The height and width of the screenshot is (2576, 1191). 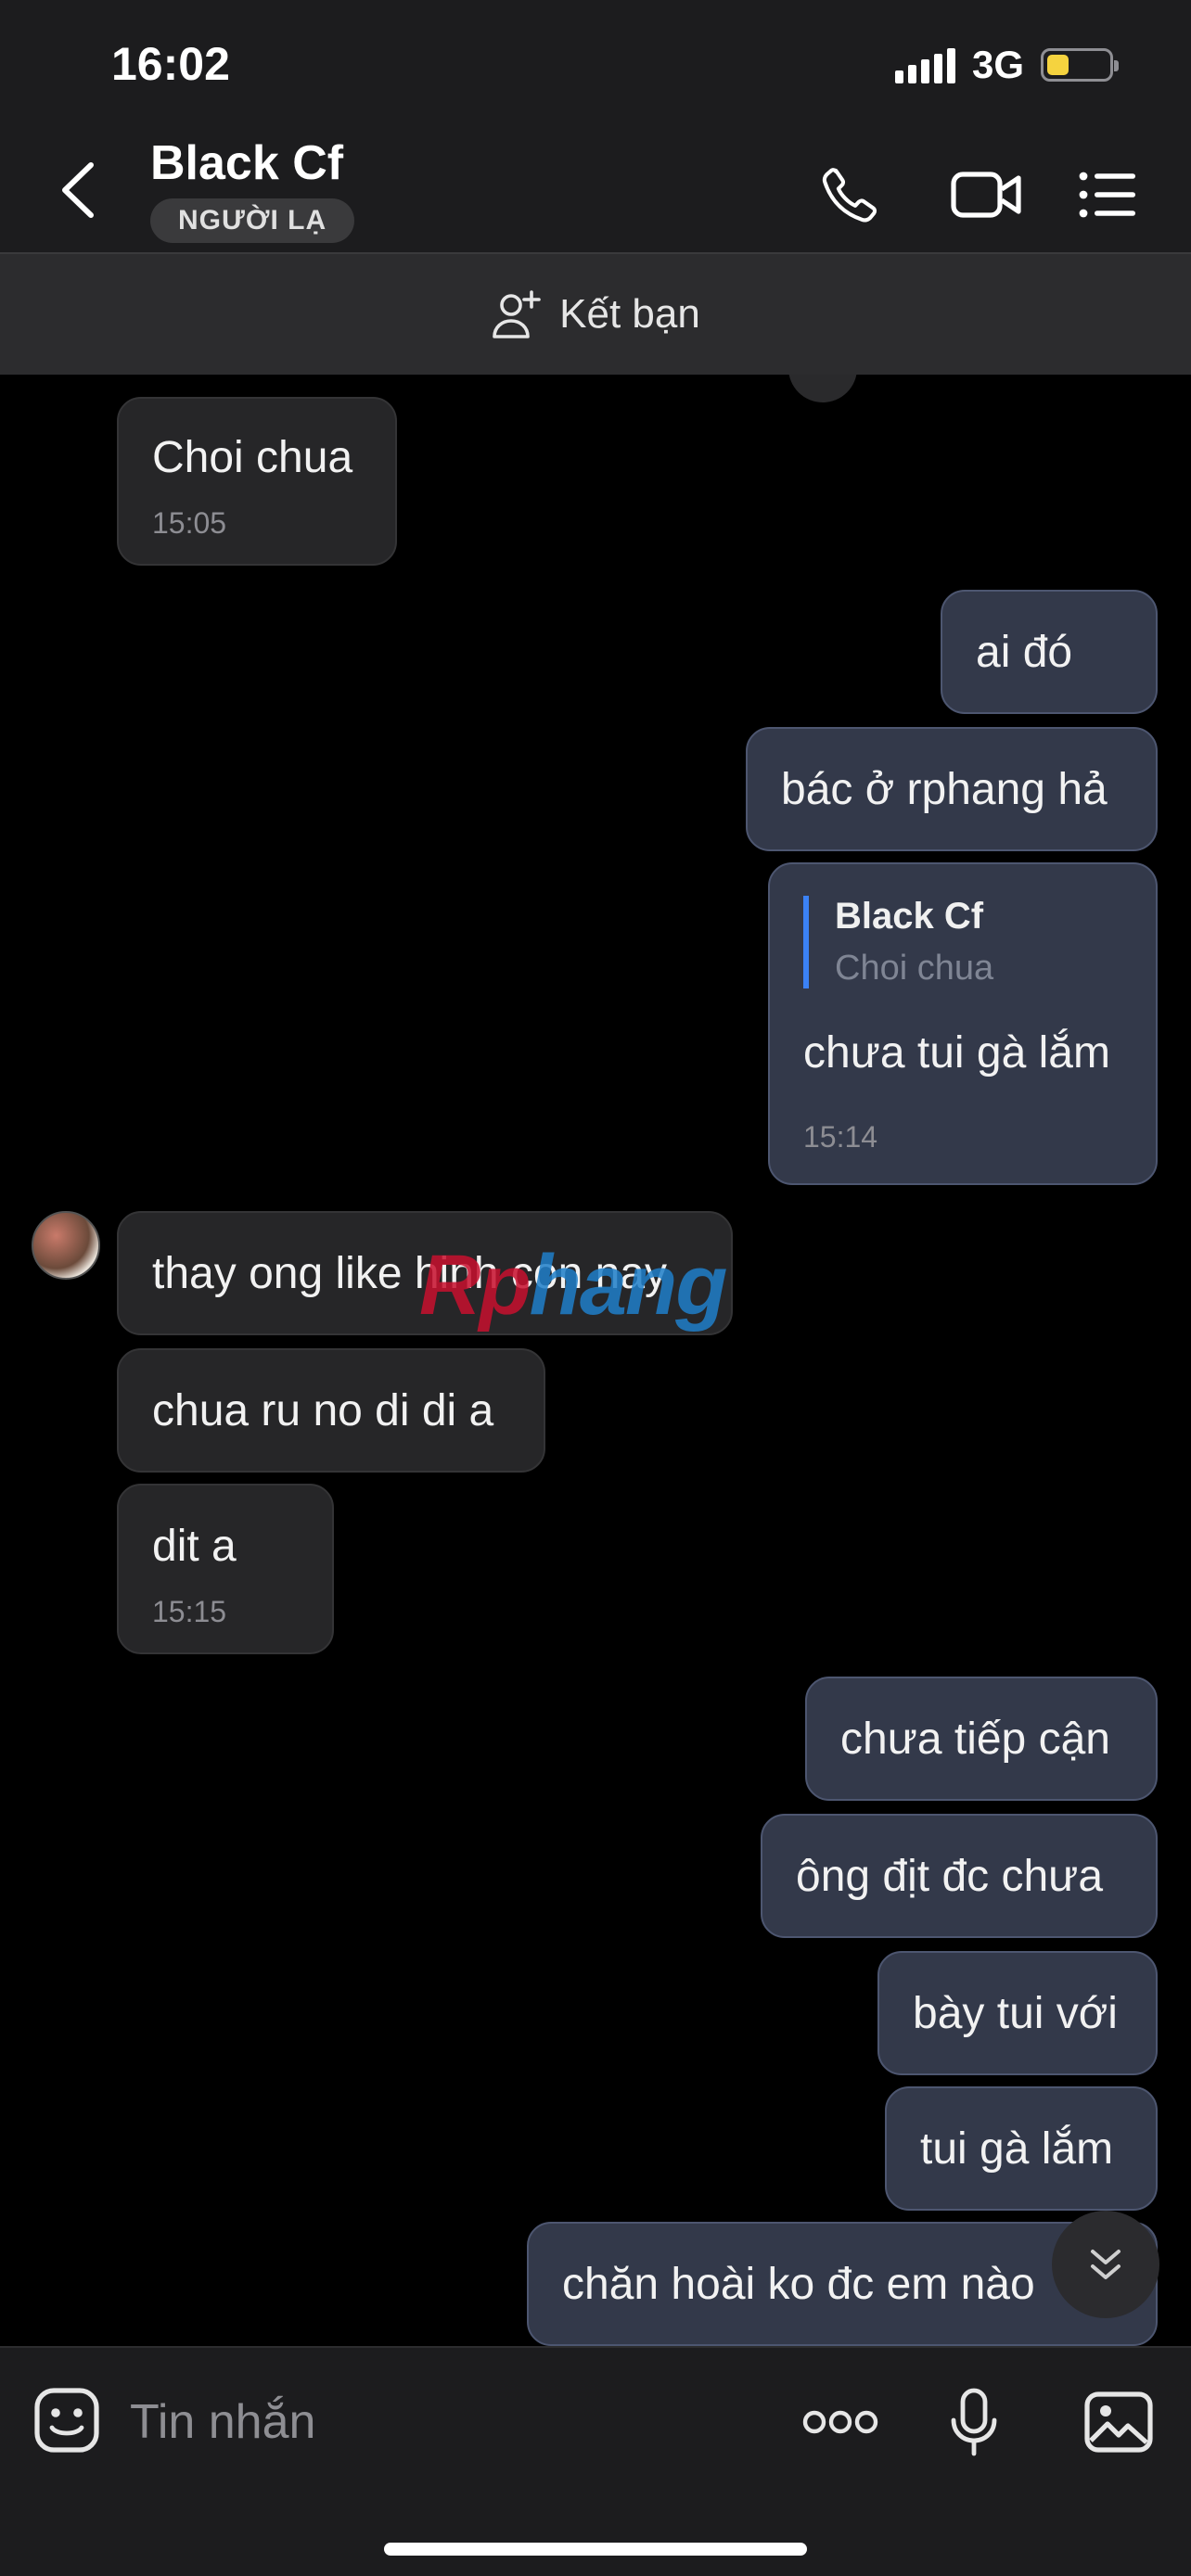 What do you see at coordinates (975, 1739) in the screenshot?
I see `message-text: chưa tiếp cận` at bounding box center [975, 1739].